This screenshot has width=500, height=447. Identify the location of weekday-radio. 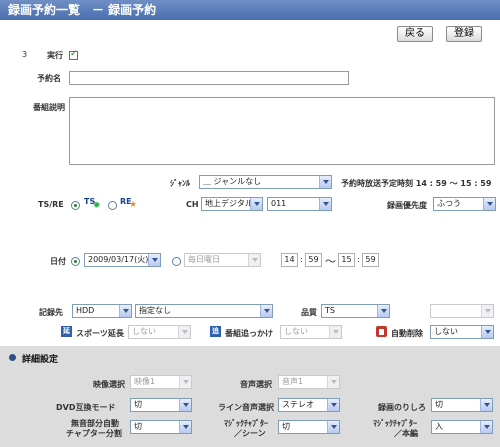
(176, 261).